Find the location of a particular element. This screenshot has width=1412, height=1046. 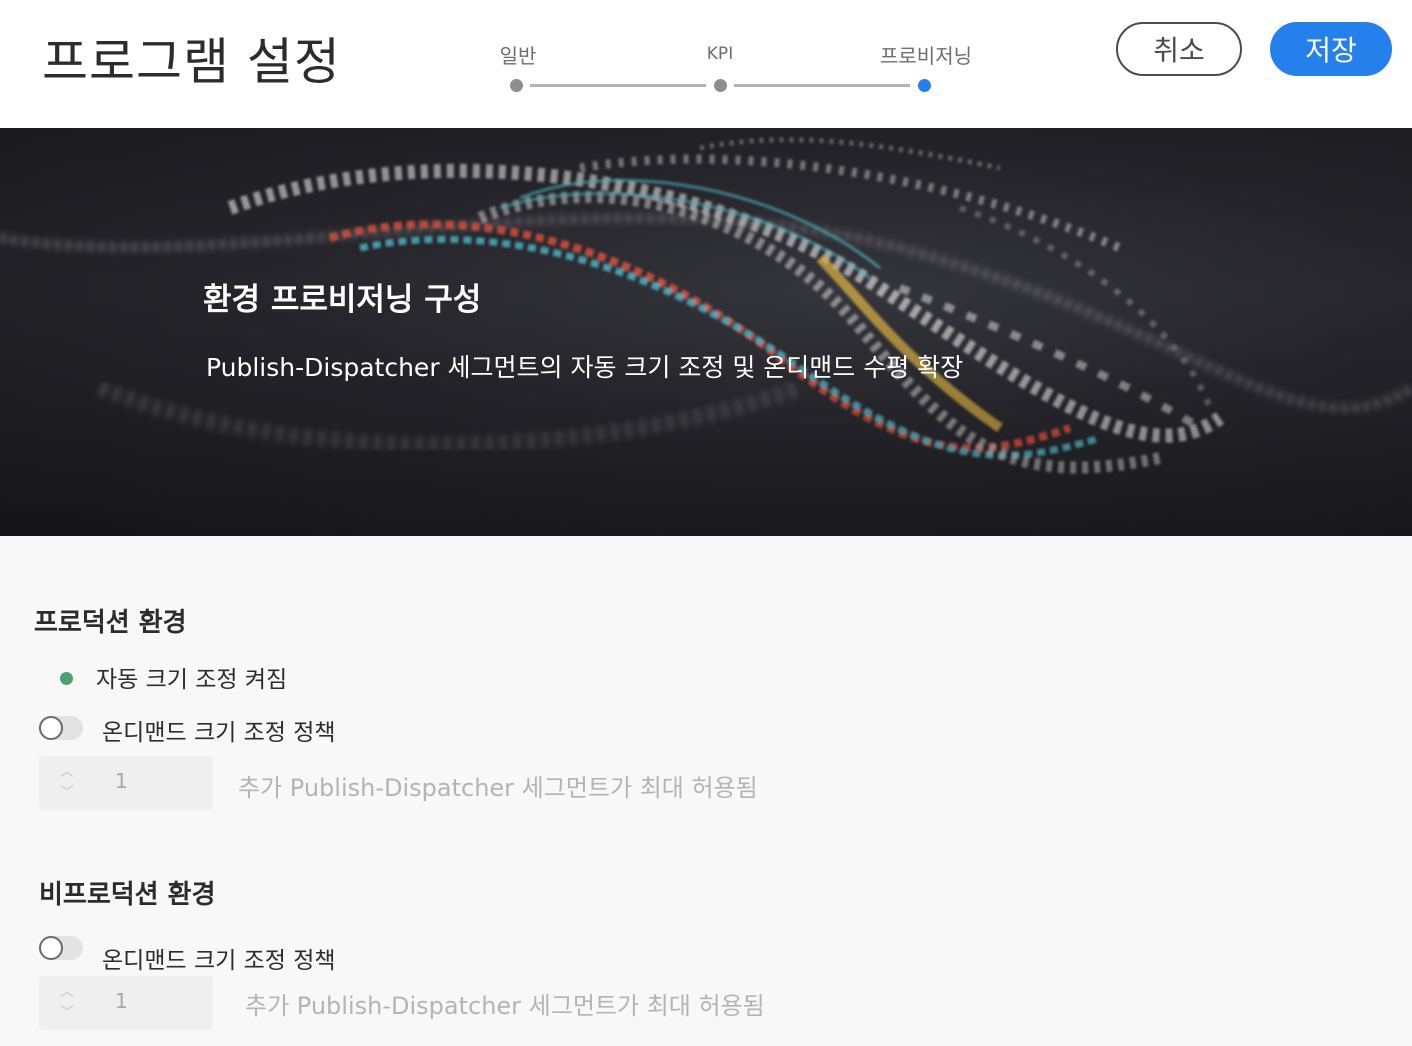

non-production-on-demand-label: 온디맨드 크기 조정 정책 is located at coordinates (219, 961).